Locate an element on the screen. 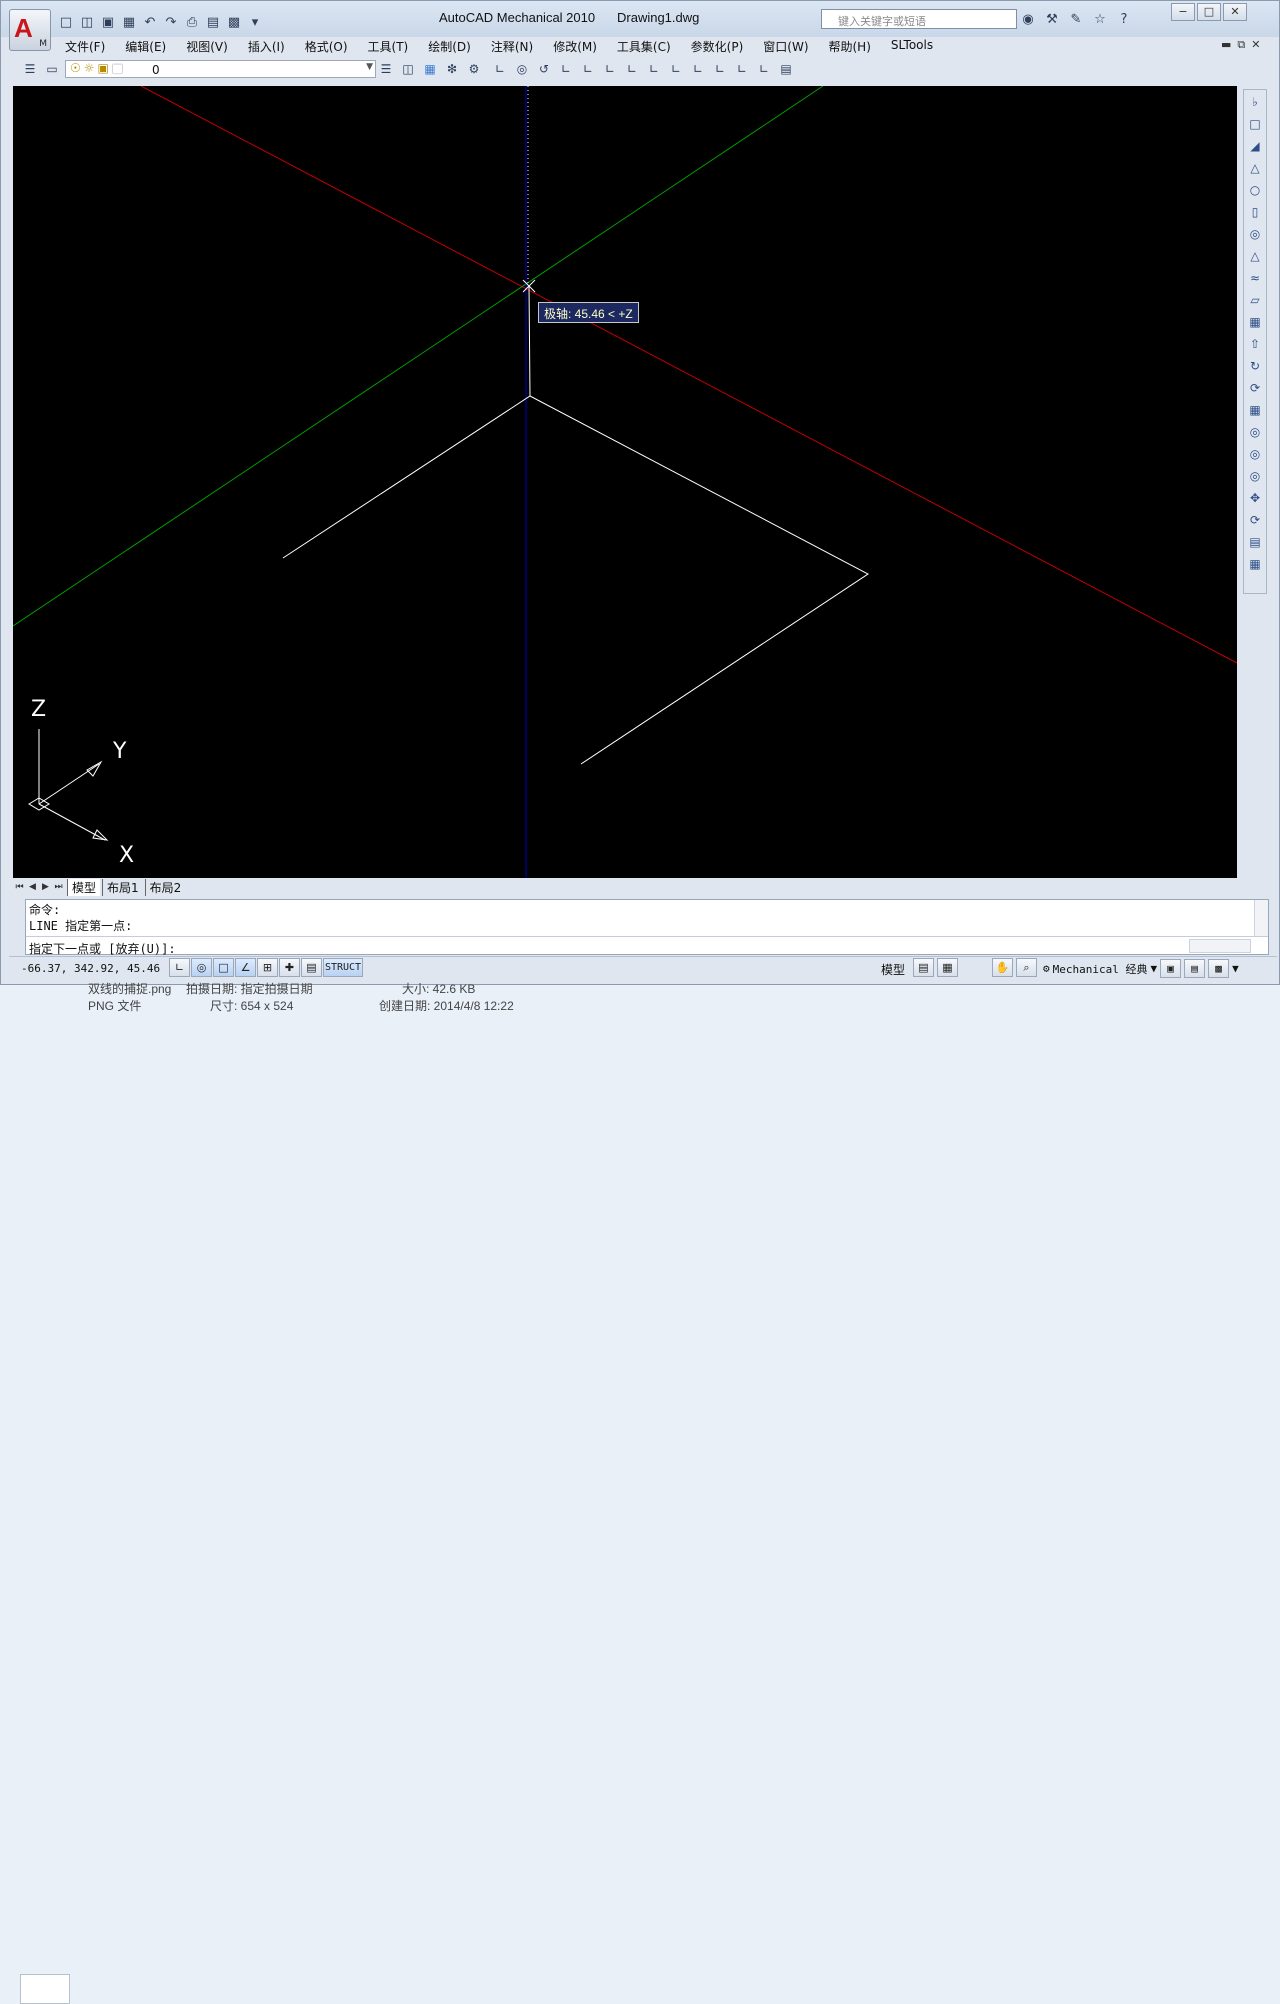  menu-parametric: 参数化(P) is located at coordinates (717, 46).